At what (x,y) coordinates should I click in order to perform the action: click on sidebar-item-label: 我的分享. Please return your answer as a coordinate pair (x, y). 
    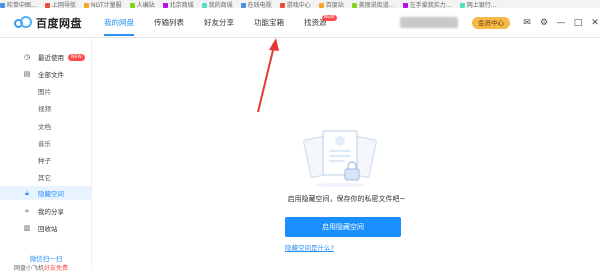
    Looking at the image, I should click on (51, 212).